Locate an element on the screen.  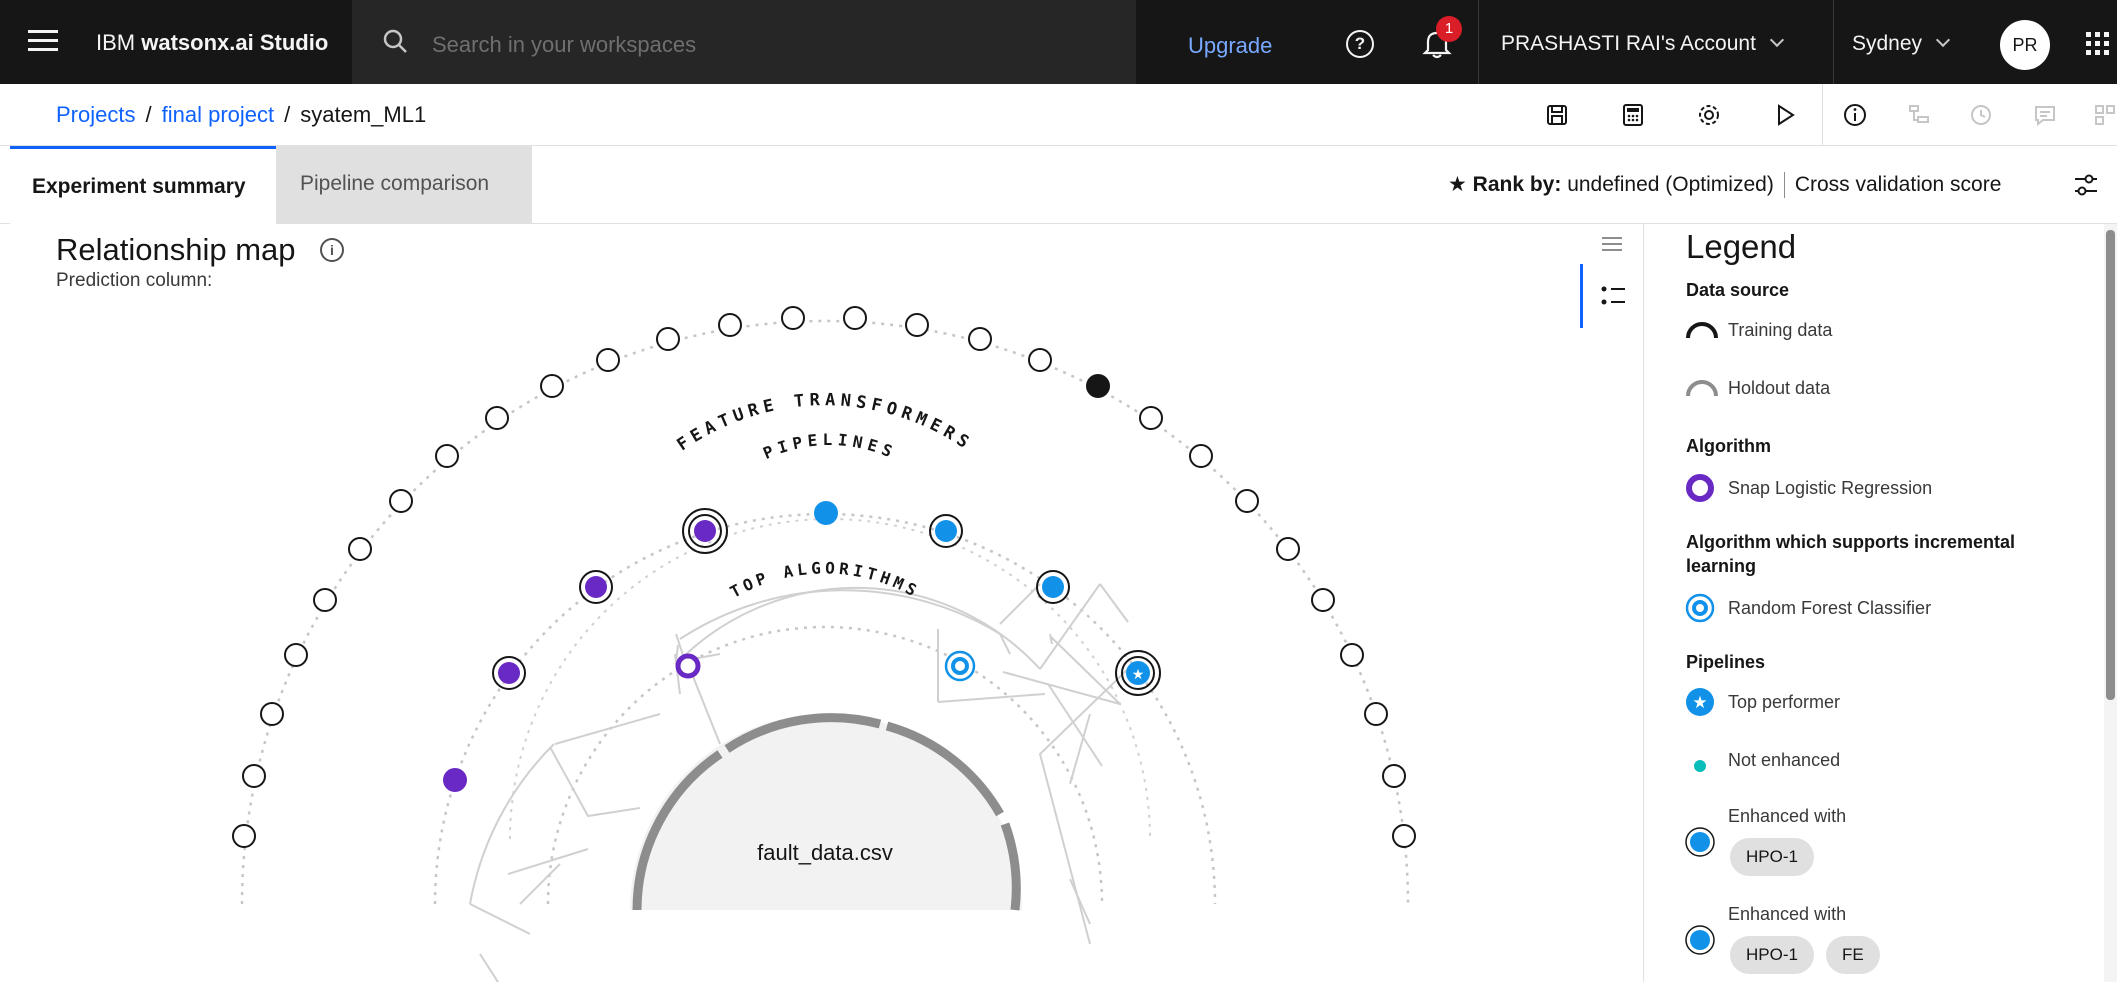
breadcrumb: Projects / final project / syatem_ML1 is located at coordinates (241, 114).